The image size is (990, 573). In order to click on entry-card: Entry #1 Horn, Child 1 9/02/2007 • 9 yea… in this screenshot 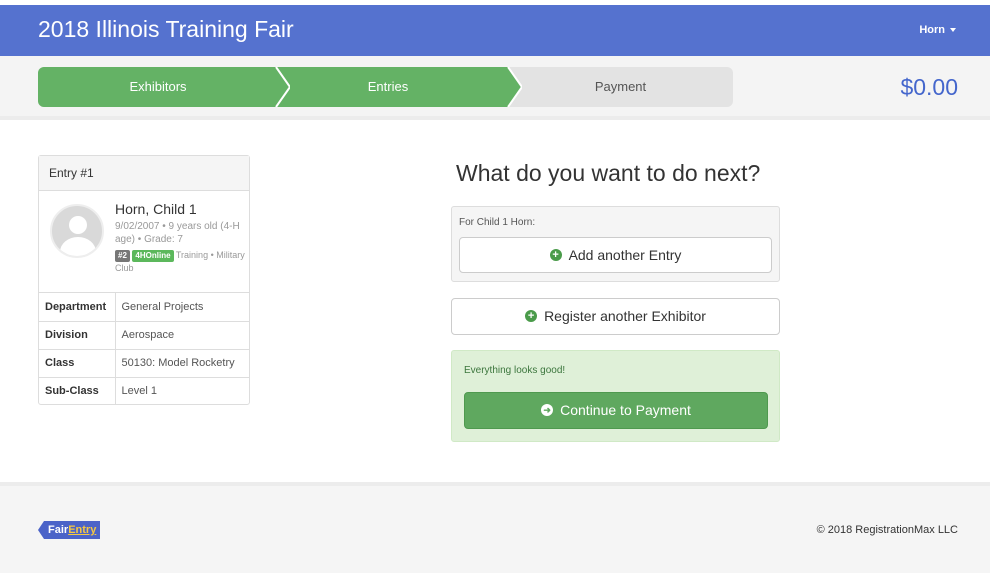, I will do `click(144, 280)`.